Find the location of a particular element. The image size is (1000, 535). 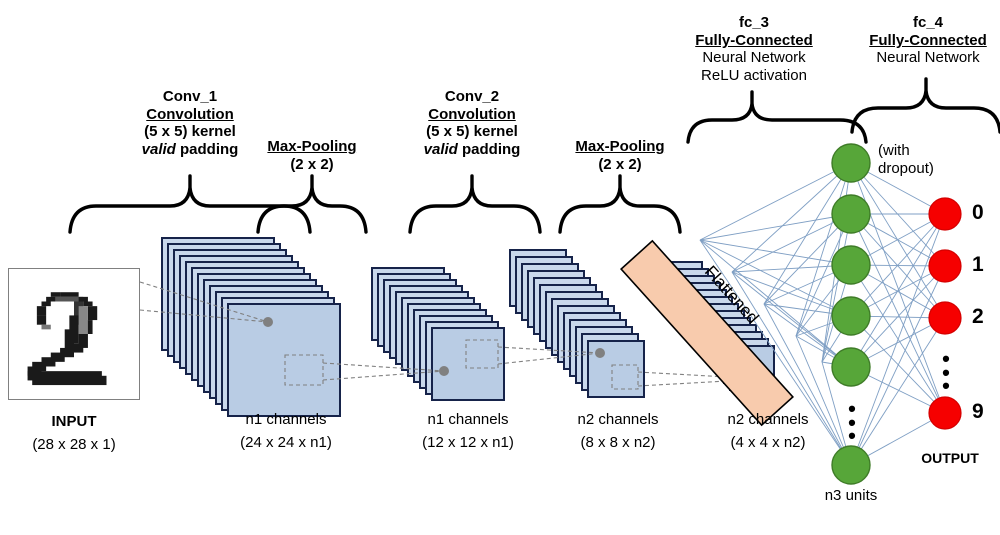

tensor-label-input-shape: (28 x 28 x 1) is located at coordinates (74, 445).